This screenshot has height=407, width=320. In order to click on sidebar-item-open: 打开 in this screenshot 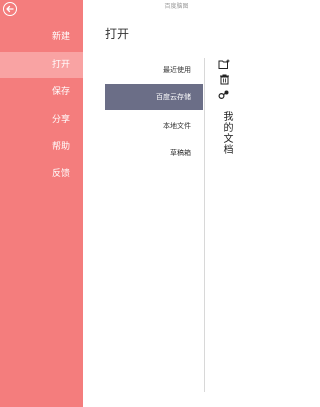, I will do `click(41, 65)`.